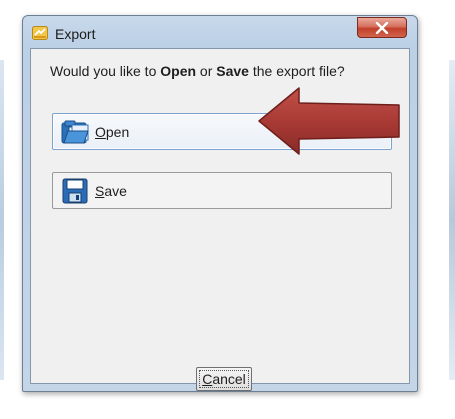 The height and width of the screenshot is (419, 455). I want to click on open-label-rest: pen, so click(117, 131).